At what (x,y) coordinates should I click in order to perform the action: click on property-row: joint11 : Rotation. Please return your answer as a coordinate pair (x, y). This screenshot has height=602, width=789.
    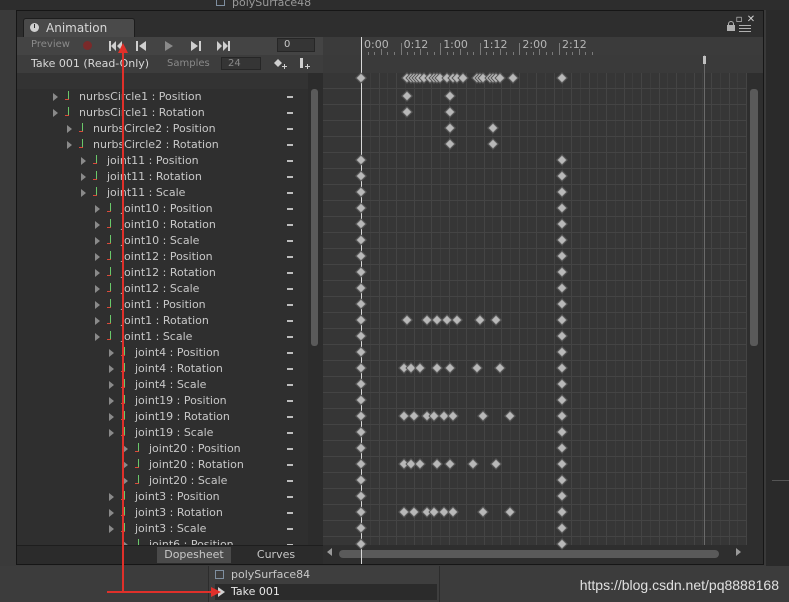
    Looking at the image, I should click on (162, 177).